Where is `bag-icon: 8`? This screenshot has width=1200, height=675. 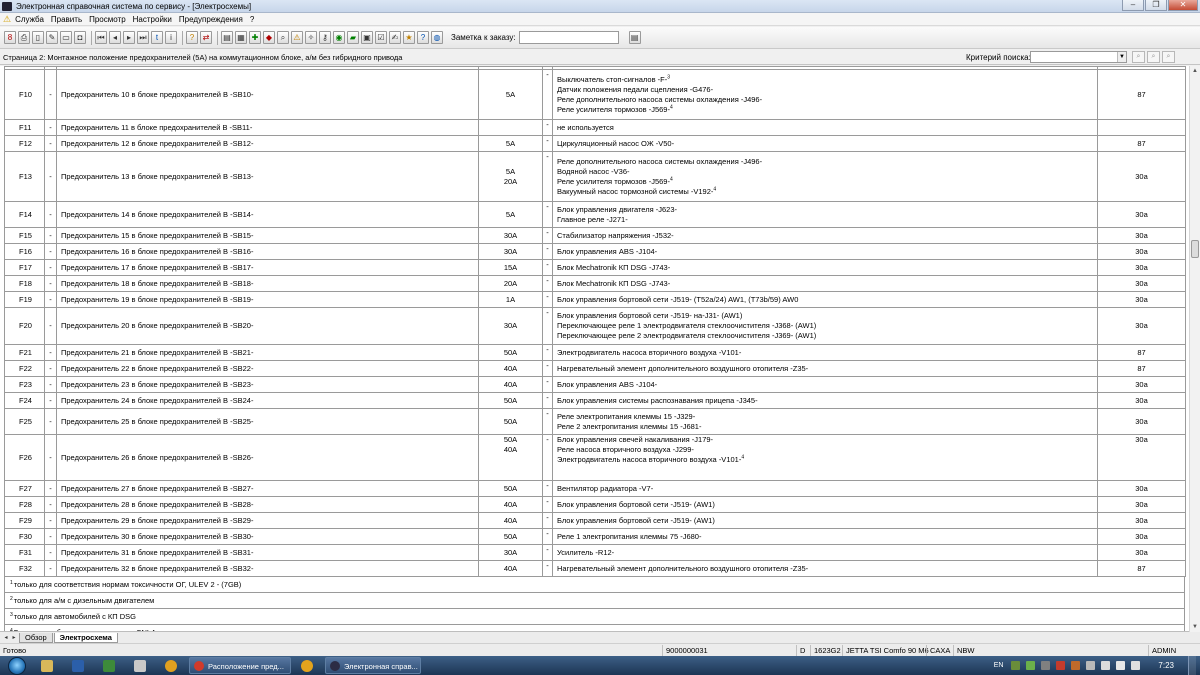 bag-icon: 8 is located at coordinates (10, 37).